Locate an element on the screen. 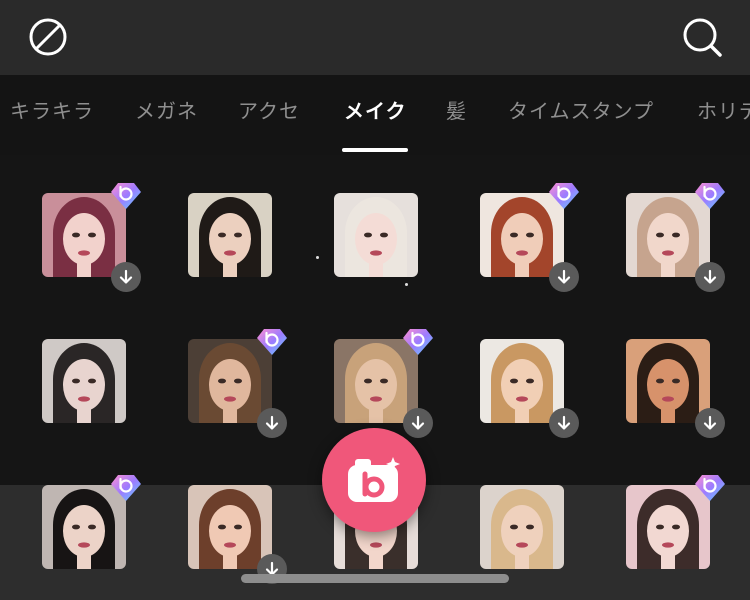 Image resolution: width=750 pixels, height=600 pixels. camera-button is located at coordinates (374, 480).